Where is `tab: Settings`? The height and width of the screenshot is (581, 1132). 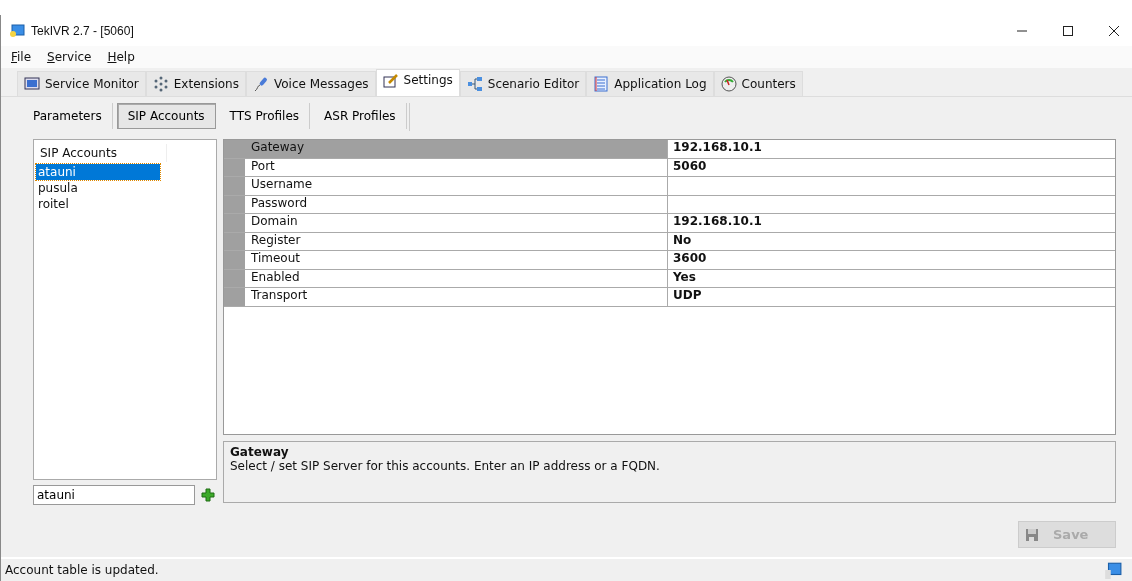 tab: Settings is located at coordinates (417, 82).